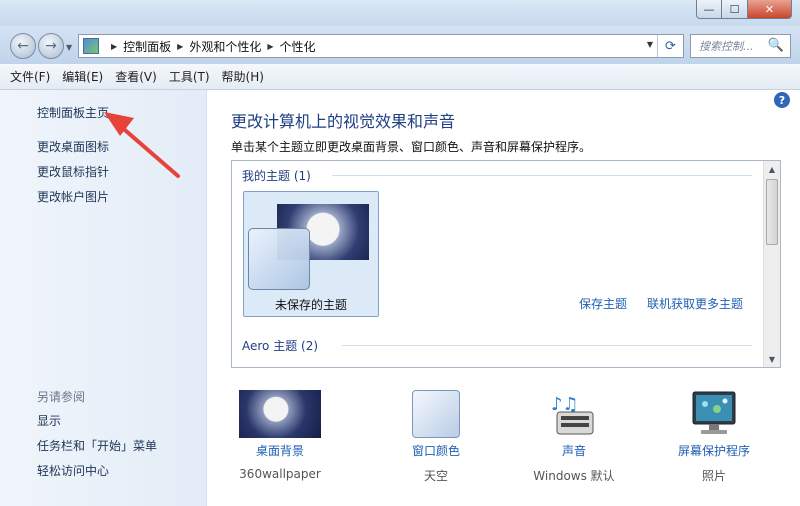  I want to click on window-color-value: 天空, so click(435, 476).